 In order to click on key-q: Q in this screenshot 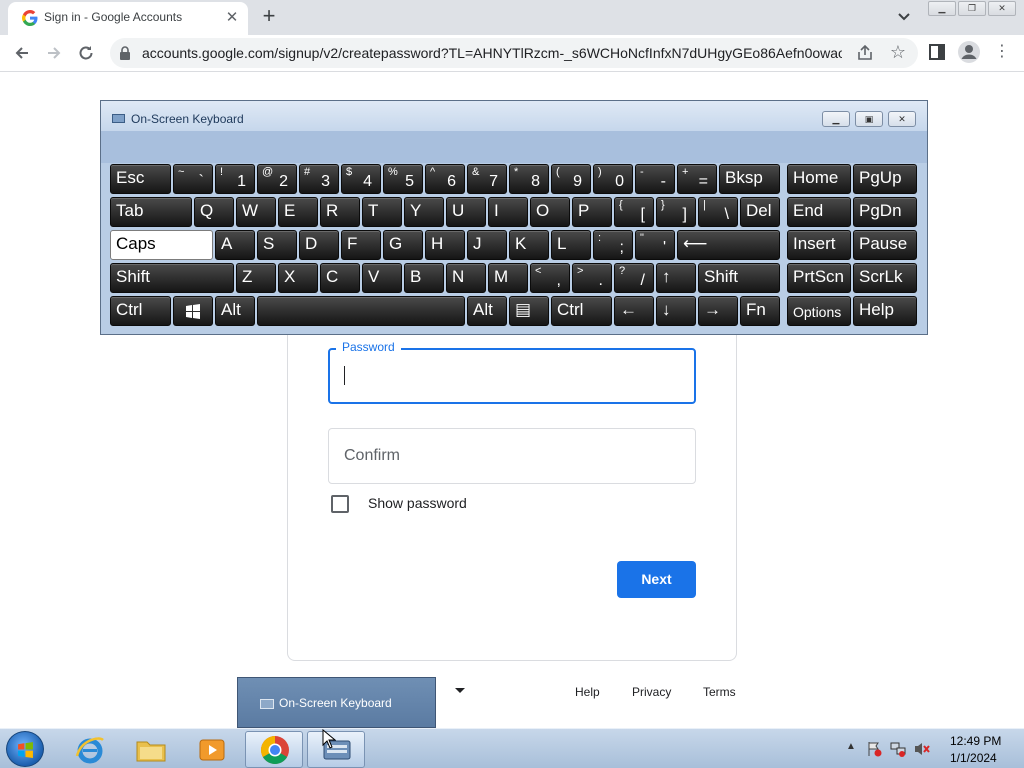, I will do `click(214, 212)`.